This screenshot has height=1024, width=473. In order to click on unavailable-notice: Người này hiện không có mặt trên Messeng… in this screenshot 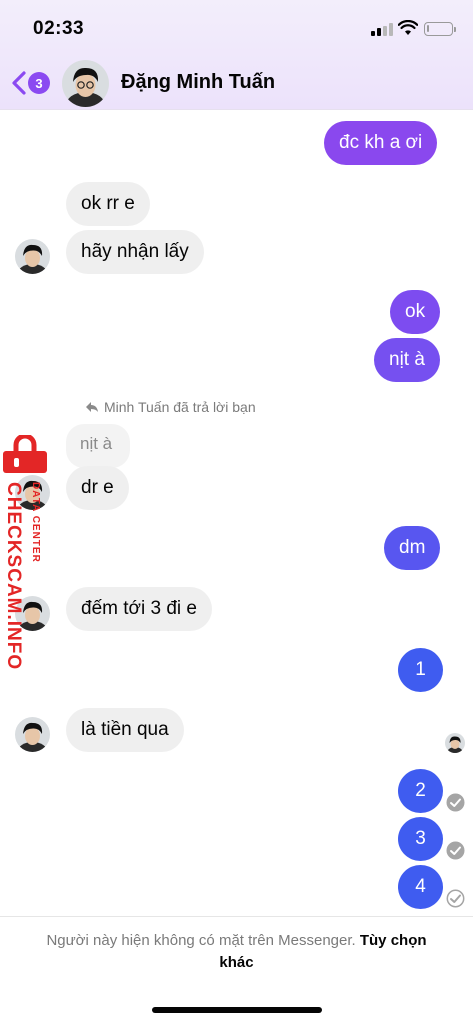, I will do `click(236, 952)`.